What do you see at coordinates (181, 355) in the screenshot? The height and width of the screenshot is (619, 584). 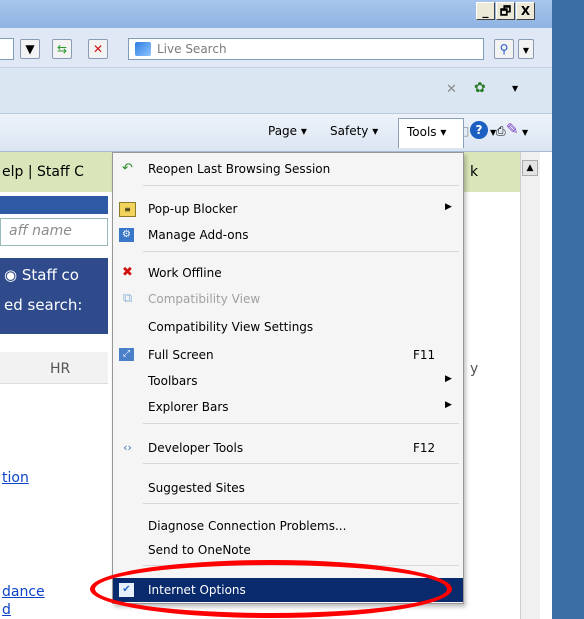 I see `menu-item-label: Full Screen` at bounding box center [181, 355].